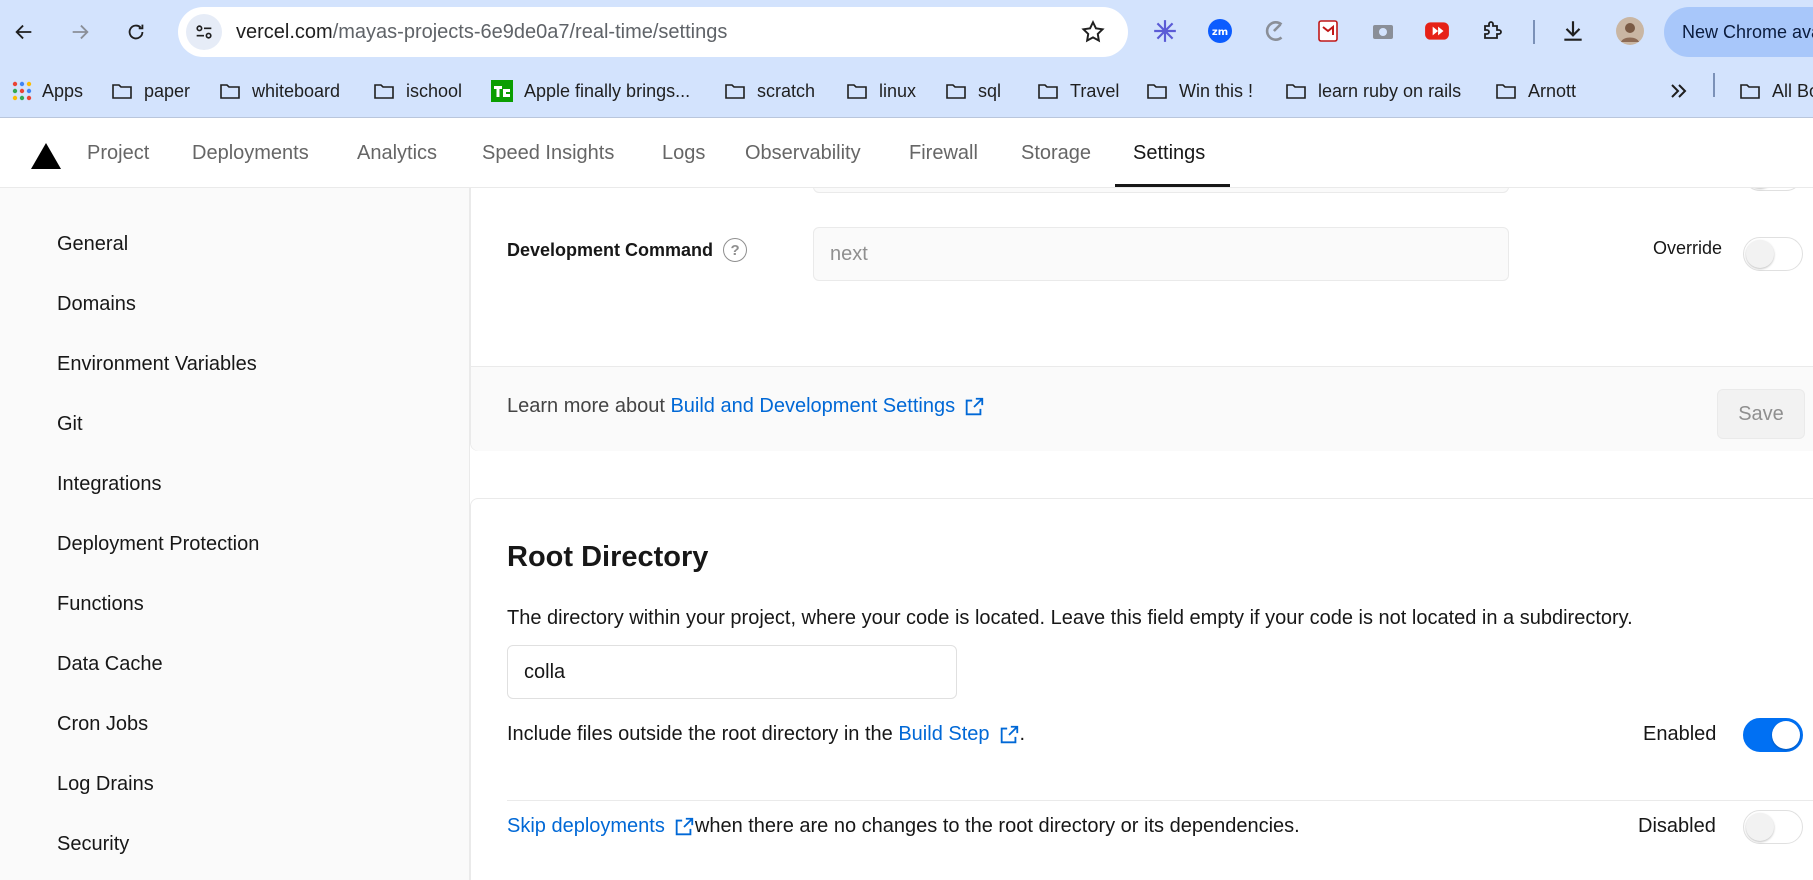  What do you see at coordinates (250, 153) in the screenshot?
I see `tab-deployments: Deployments` at bounding box center [250, 153].